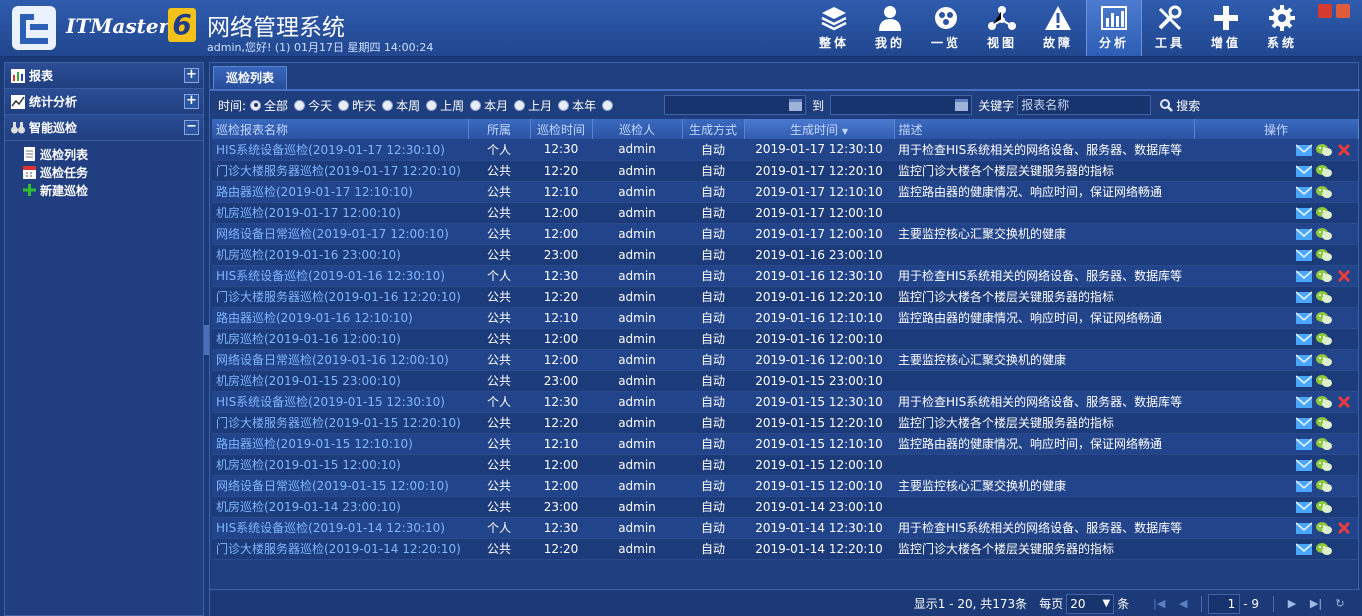 This screenshot has width=1362, height=616. I want to click on cell-name: HIS系统设备巡检(2019-01-14 12:30:10), so click(340, 528).